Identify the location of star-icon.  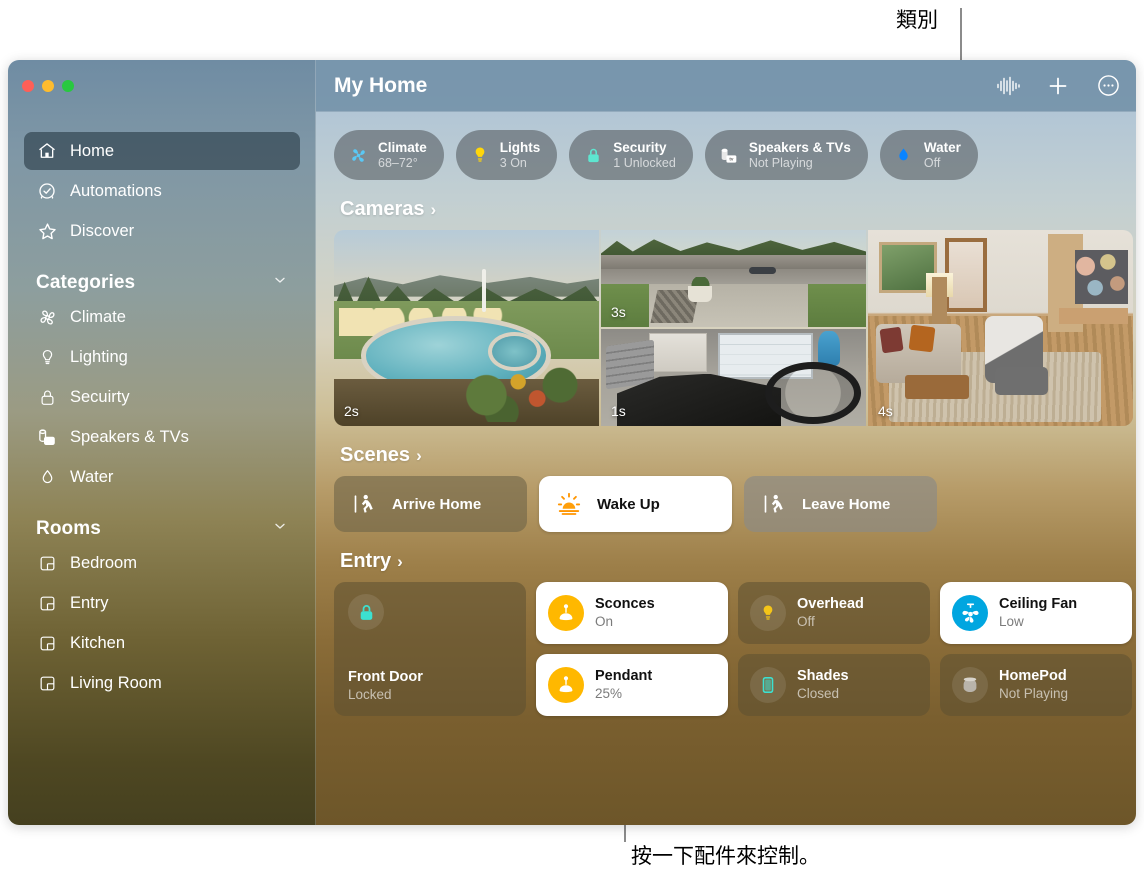
(47, 231).